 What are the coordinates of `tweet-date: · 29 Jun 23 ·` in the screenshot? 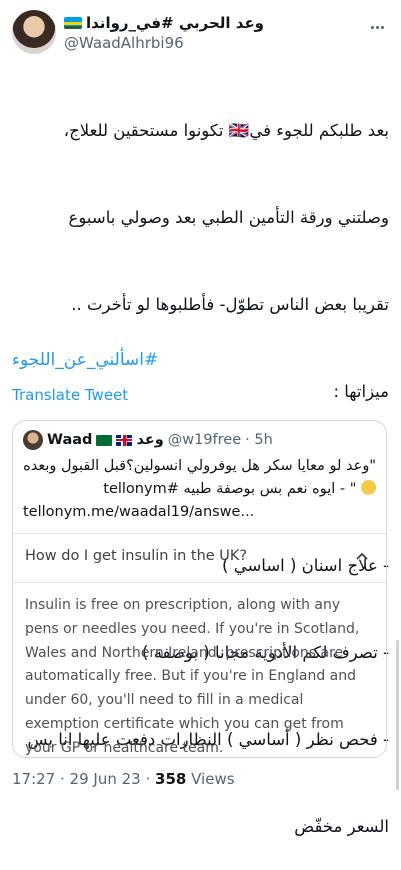 It's located at (105, 779).